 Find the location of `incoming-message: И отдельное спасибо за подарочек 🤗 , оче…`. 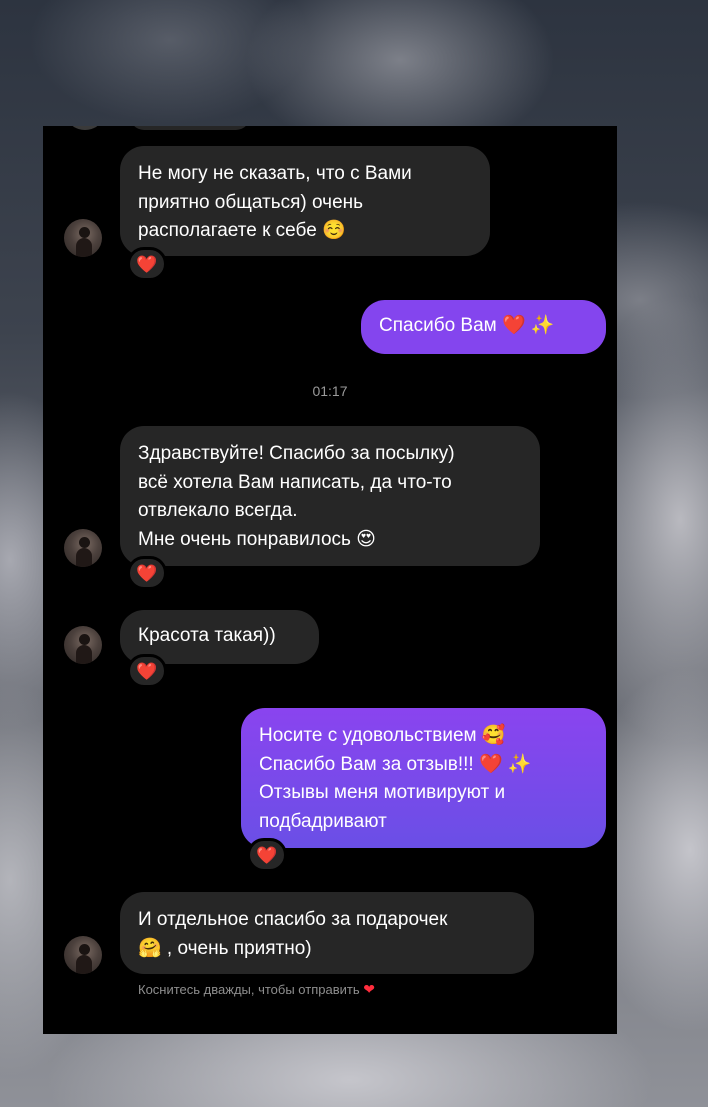

incoming-message: И отдельное спасибо за подарочек 🤗 , оче… is located at coordinates (327, 933).